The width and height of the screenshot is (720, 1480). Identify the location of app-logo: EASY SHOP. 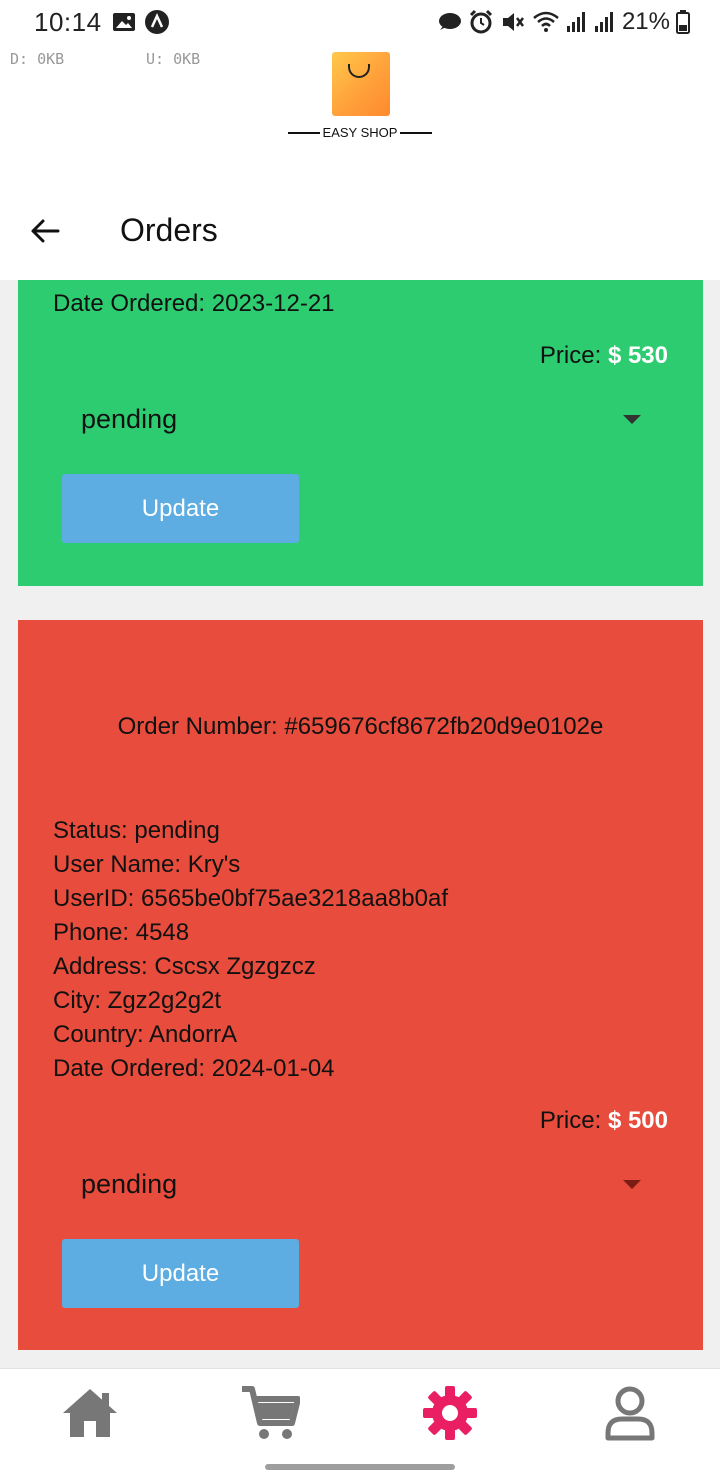
(360, 95).